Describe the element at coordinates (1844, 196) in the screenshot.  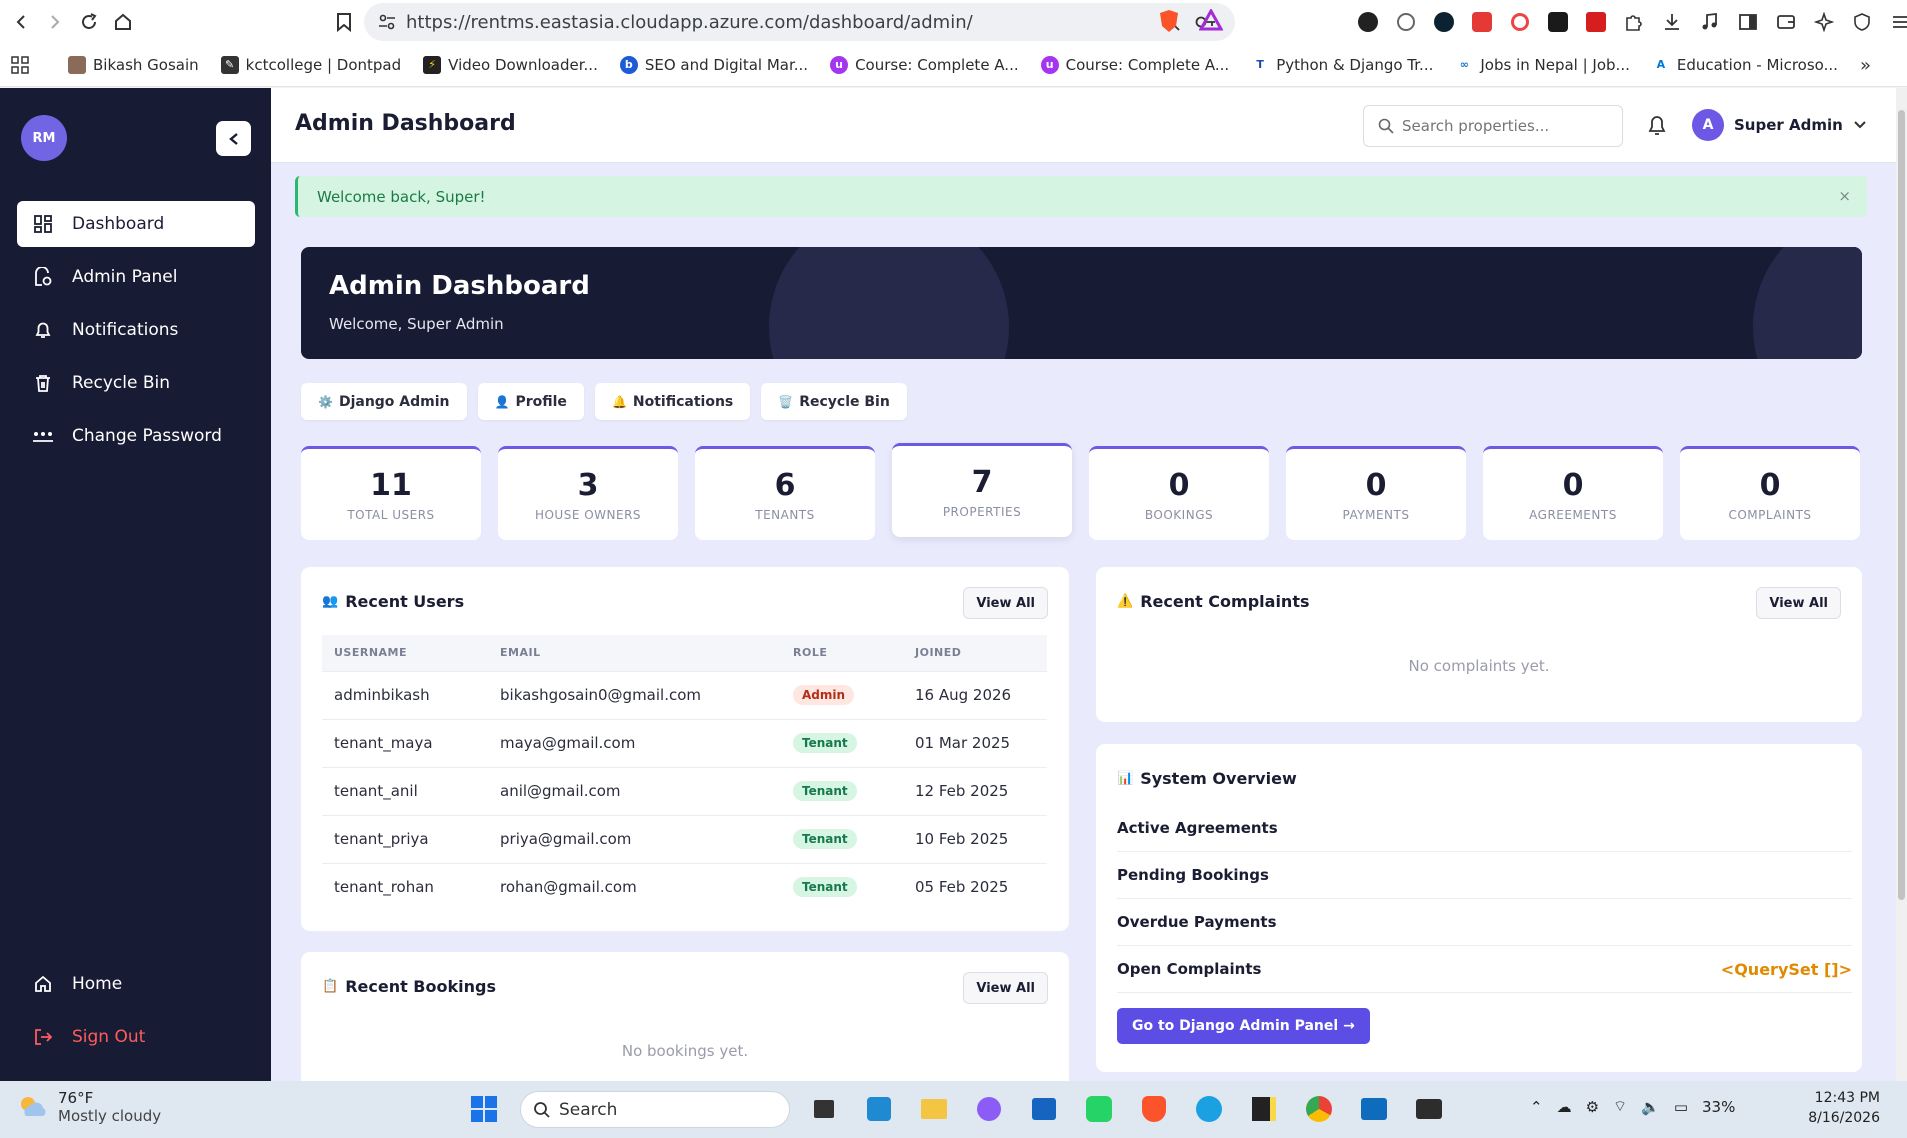
I see `close-icon: ×` at that location.